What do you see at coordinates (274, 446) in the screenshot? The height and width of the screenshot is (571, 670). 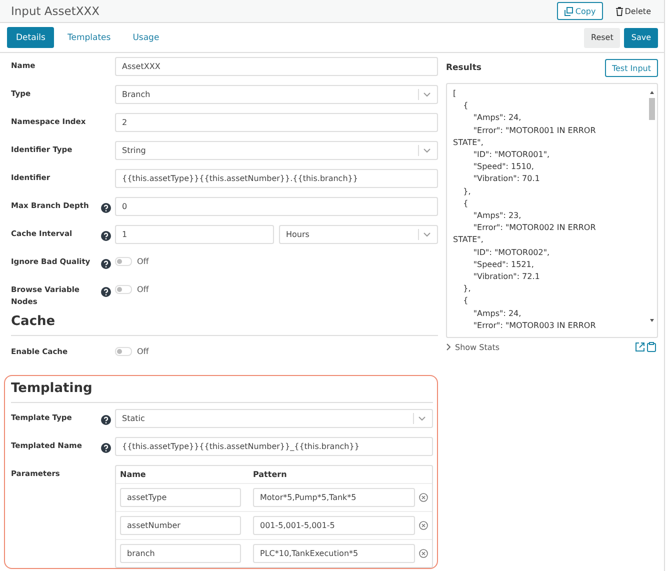 I see `input-field: {{this.assetType}}{{this.assetNumber}}_{{this.branch}}` at bounding box center [274, 446].